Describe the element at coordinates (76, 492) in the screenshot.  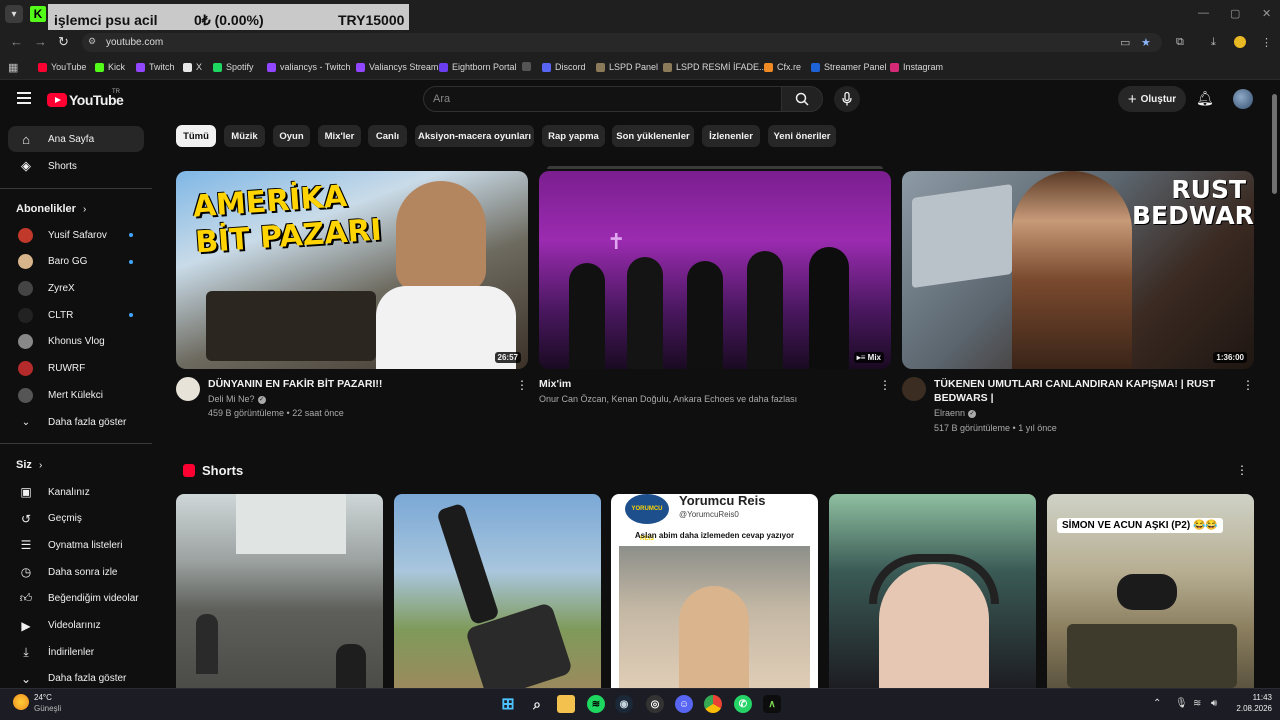
I see `sidebar-item-you: ▣ Kanalınız` at that location.